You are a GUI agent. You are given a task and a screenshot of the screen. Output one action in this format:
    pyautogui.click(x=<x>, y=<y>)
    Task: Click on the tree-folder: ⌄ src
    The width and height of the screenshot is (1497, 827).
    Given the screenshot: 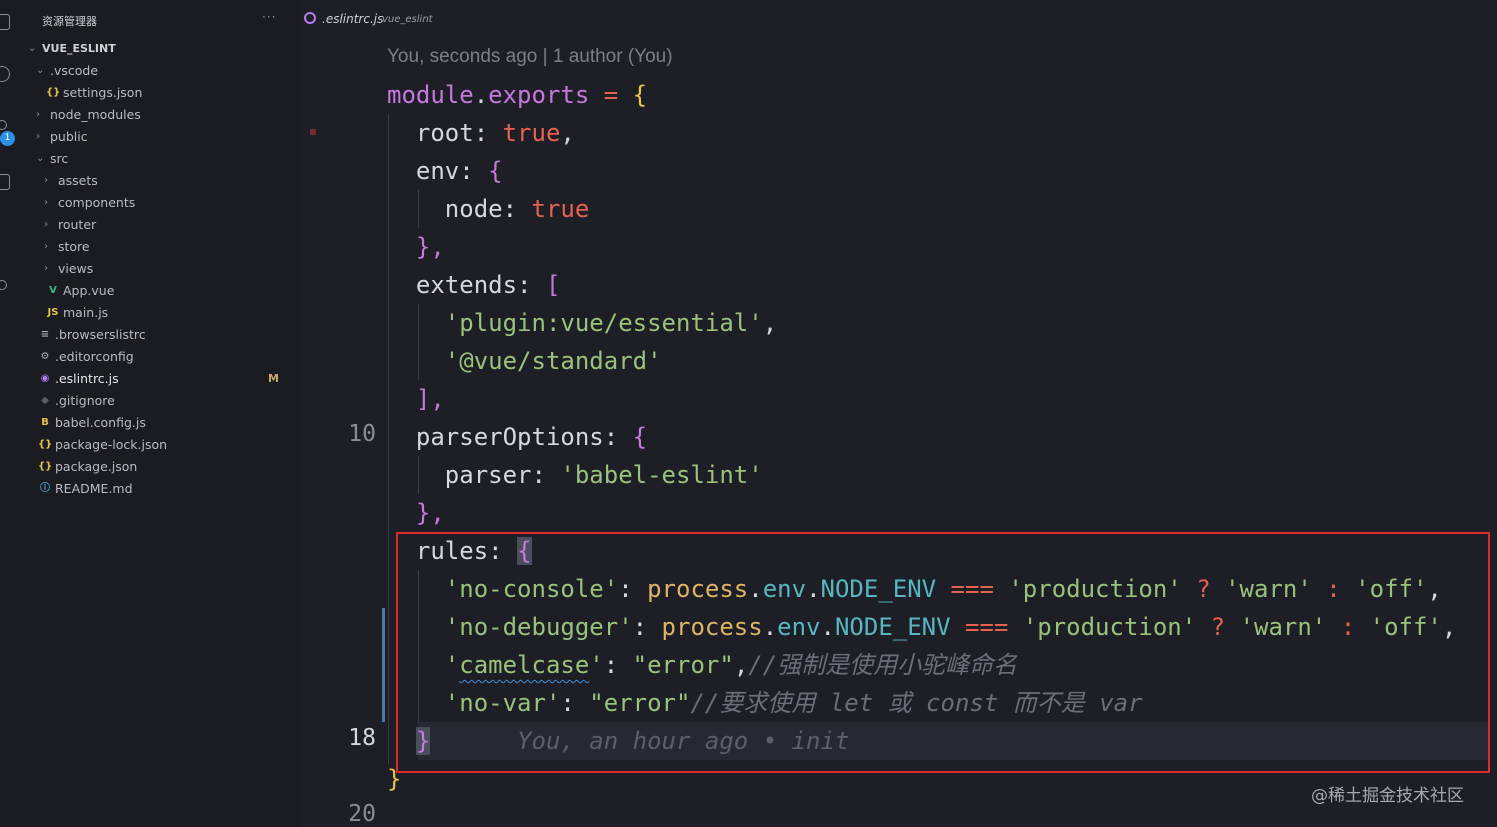 What is the action you would take?
    pyautogui.click(x=159, y=159)
    